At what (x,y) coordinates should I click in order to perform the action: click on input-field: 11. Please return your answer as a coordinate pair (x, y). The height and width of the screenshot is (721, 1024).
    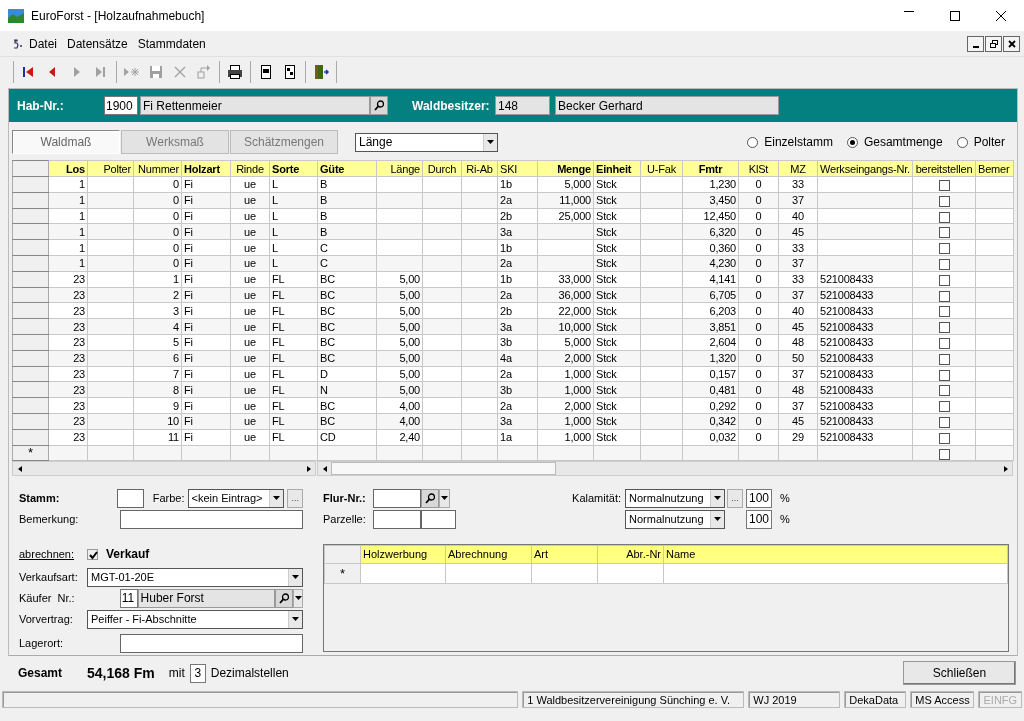
    Looking at the image, I should click on (128, 598).